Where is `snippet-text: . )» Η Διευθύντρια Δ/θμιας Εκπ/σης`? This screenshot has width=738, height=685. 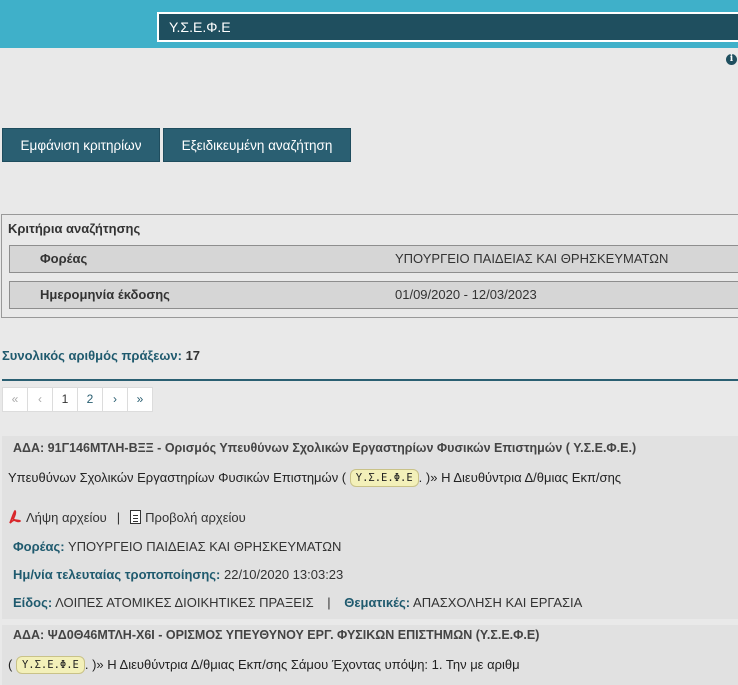
snippet-text: . )» Η Διευθύντρια Δ/θμιας Εκπ/σης is located at coordinates (520, 477).